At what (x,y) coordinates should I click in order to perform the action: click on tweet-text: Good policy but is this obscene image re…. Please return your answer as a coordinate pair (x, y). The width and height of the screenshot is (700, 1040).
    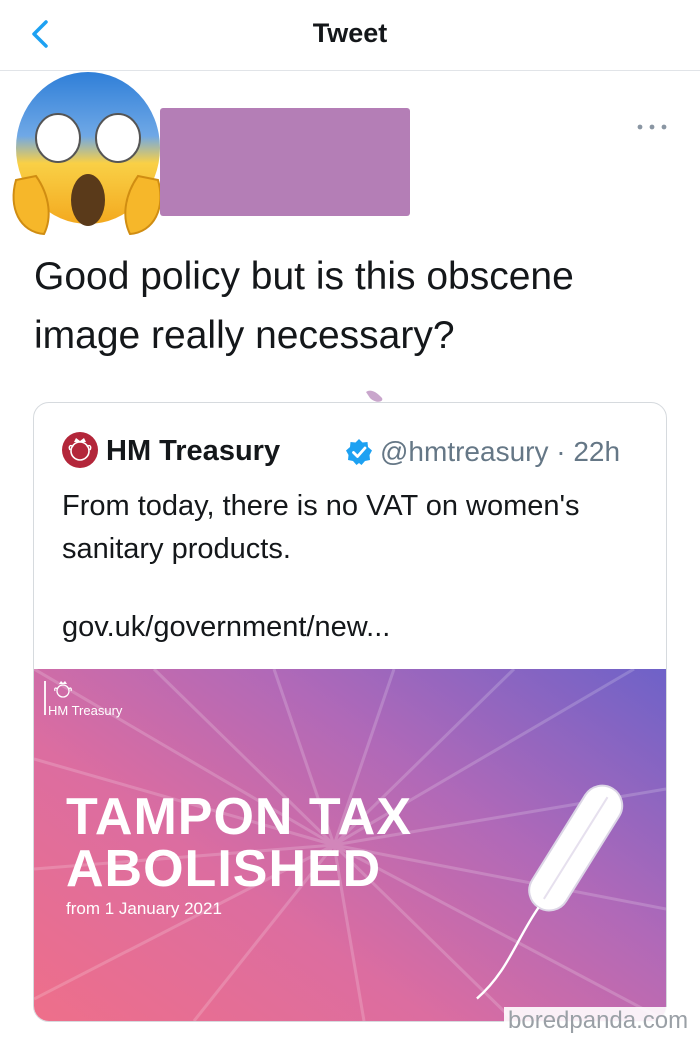
    Looking at the image, I should click on (304, 306).